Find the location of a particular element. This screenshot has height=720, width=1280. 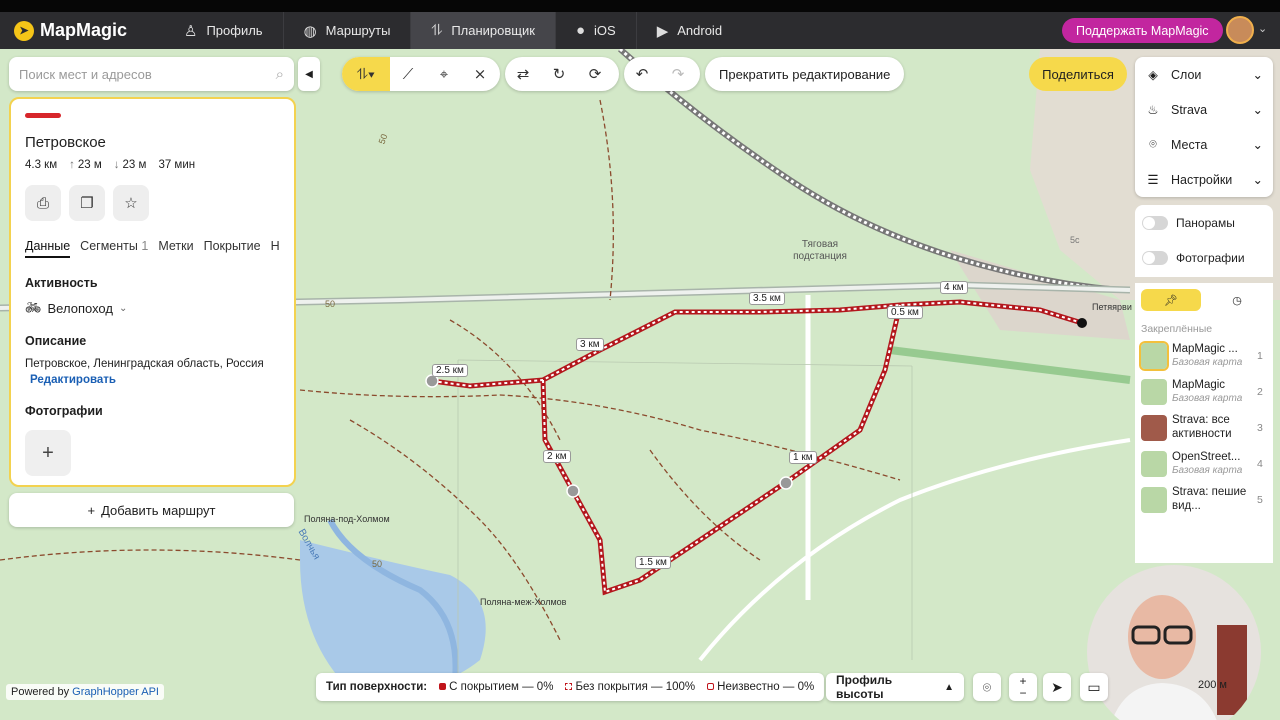

locate-button: ➤ is located at coordinates (1057, 687).